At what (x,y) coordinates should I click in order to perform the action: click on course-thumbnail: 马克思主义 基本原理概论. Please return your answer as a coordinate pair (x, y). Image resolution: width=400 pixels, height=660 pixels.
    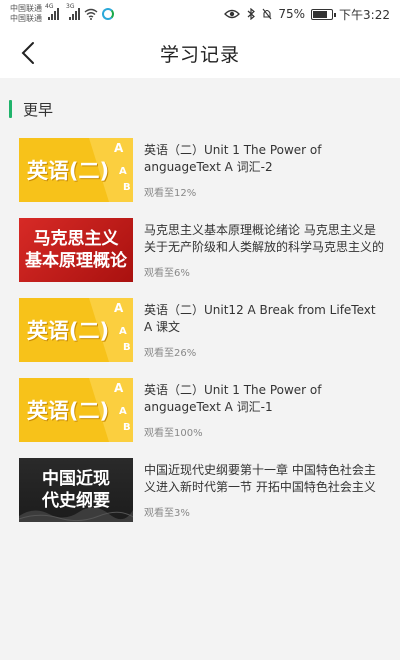
    Looking at the image, I should click on (76, 250).